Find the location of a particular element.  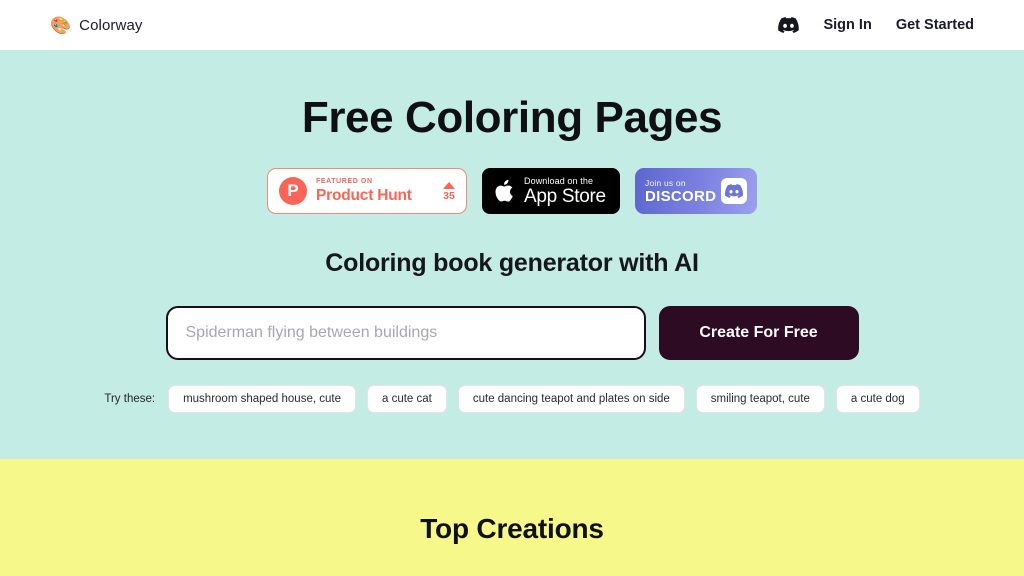

suggestion-chip: cute dancing teapot and plates on side is located at coordinates (571, 399).